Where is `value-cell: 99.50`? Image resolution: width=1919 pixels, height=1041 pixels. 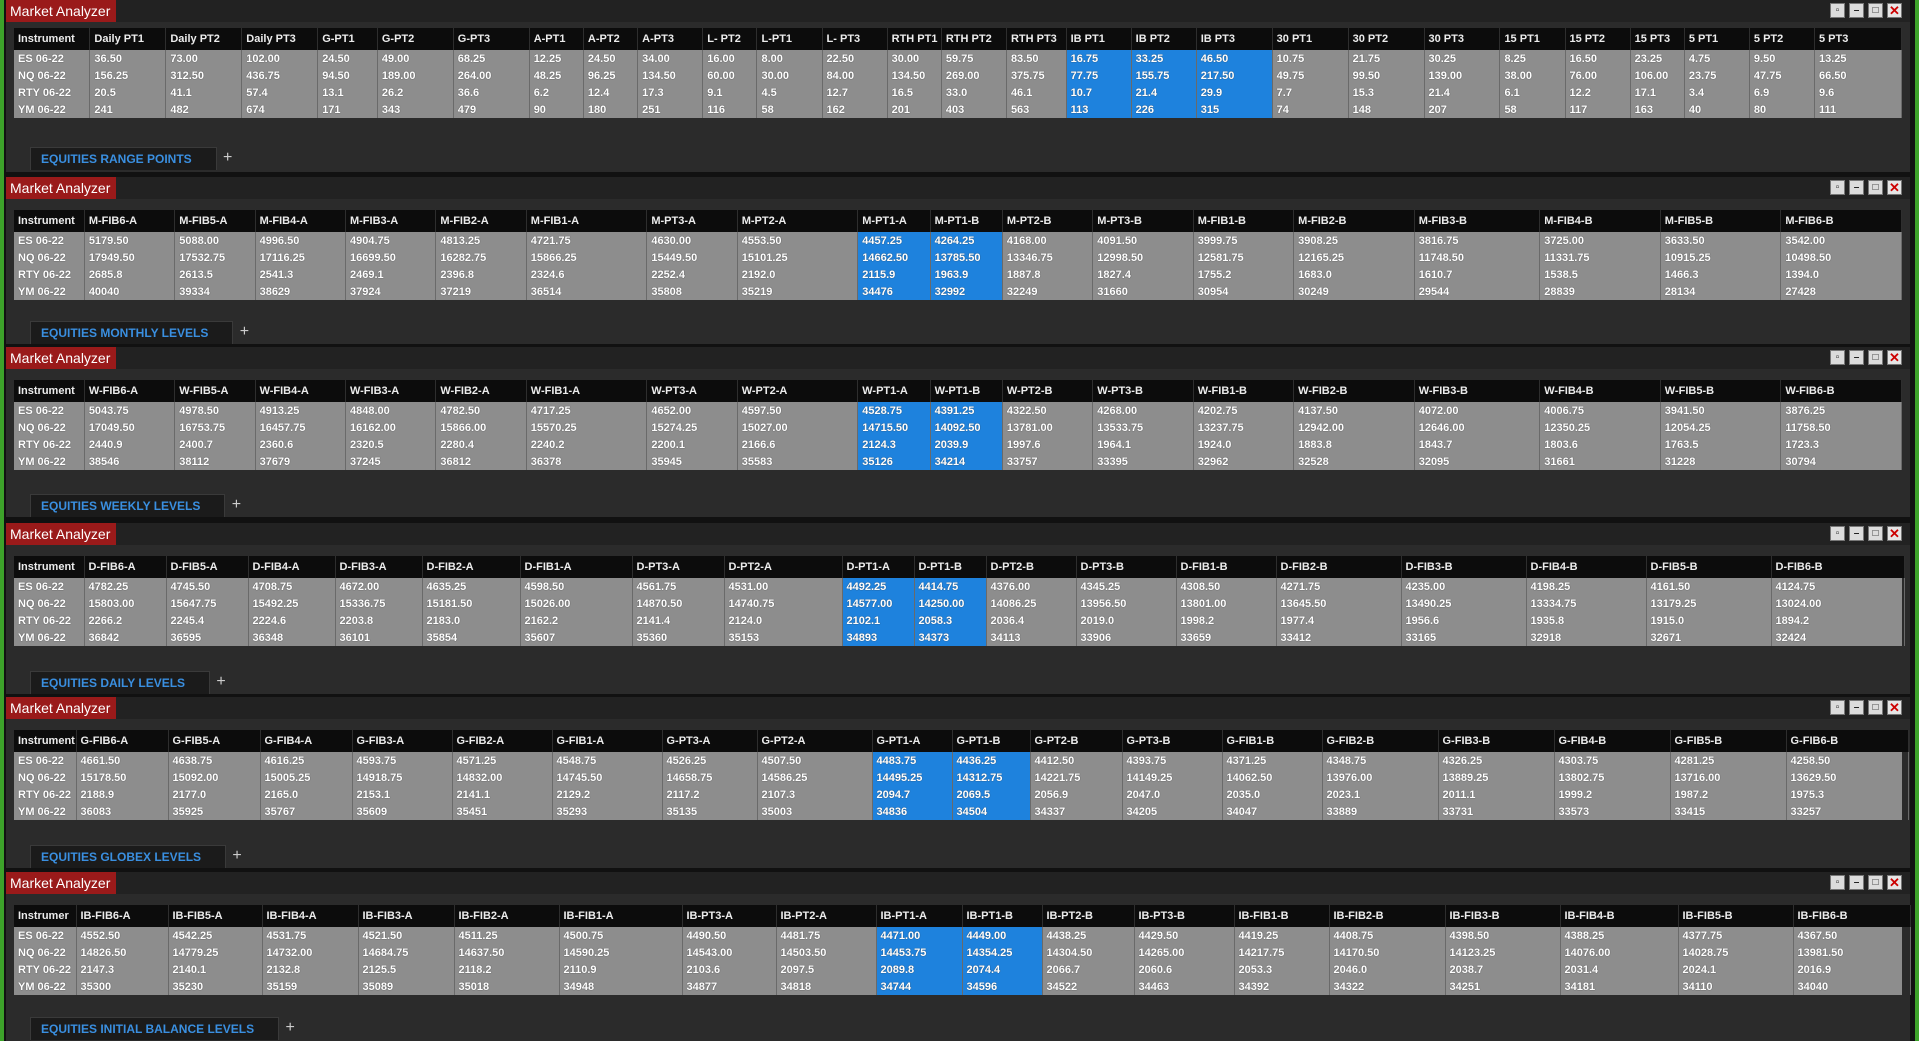
value-cell: 99.50 is located at coordinates (1386, 75).